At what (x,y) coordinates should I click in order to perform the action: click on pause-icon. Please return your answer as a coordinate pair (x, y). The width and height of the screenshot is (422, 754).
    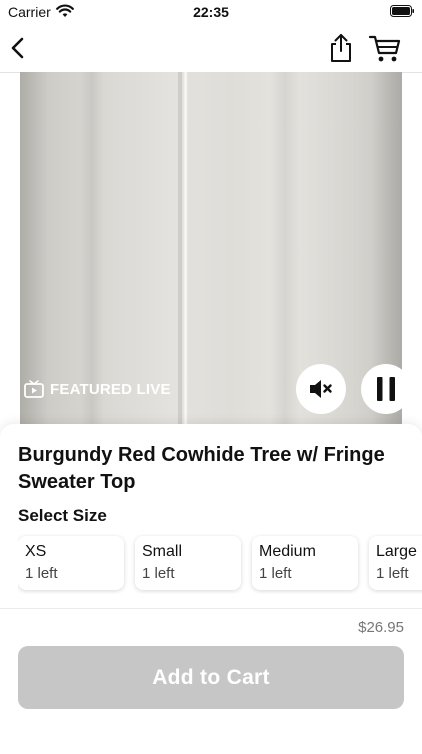
    Looking at the image, I should click on (386, 389).